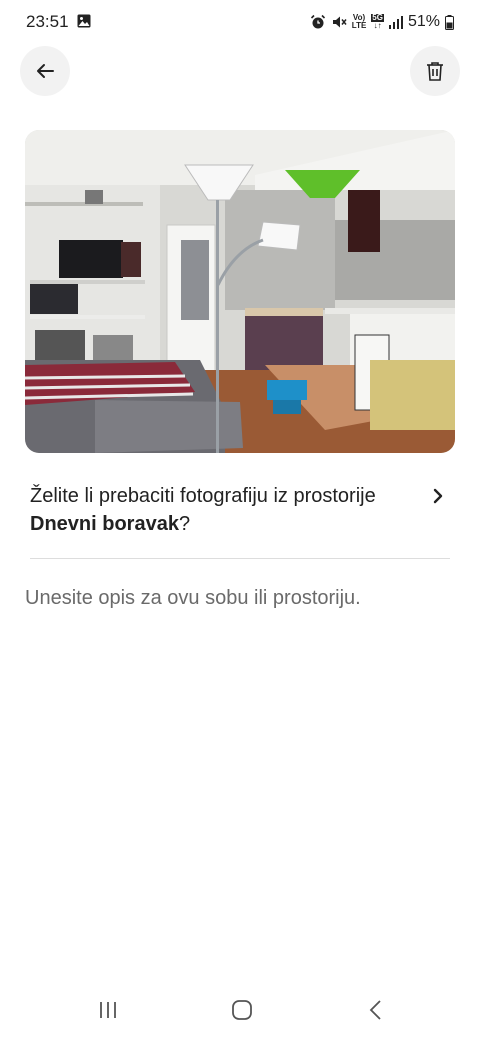 This screenshot has height=1040, width=480. I want to click on volte-icon: Vo) LTE, so click(359, 22).